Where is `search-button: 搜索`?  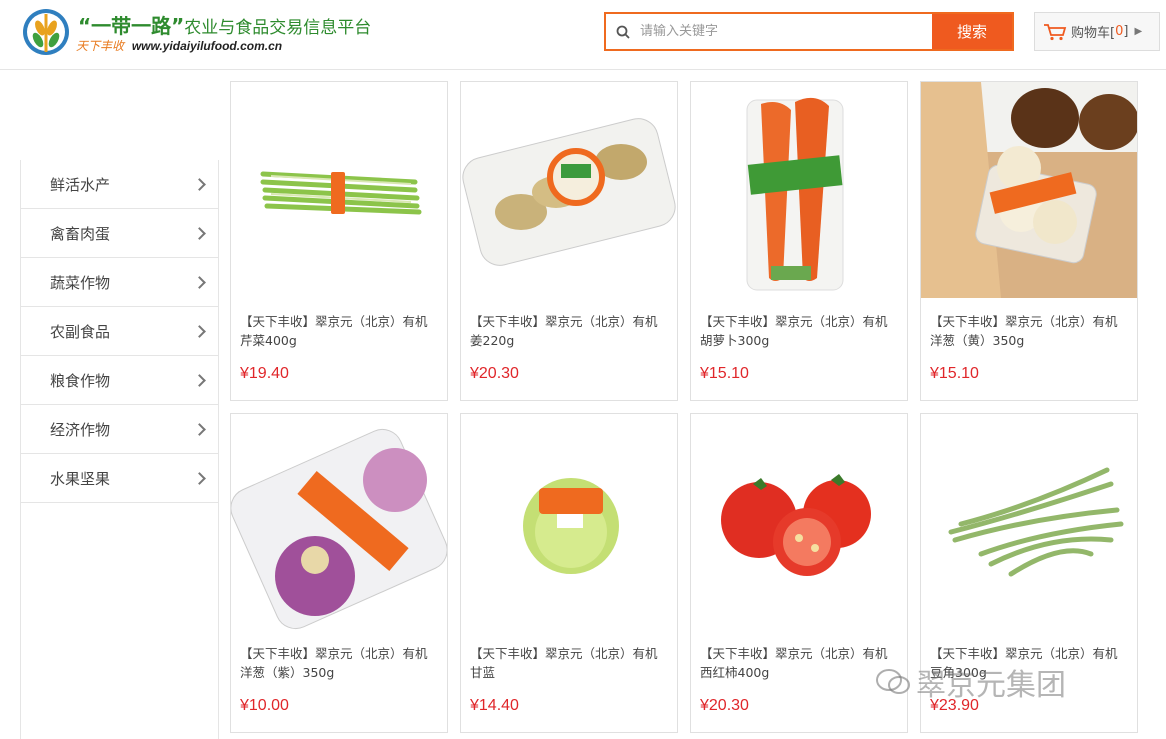
search-button: 搜索 is located at coordinates (972, 31).